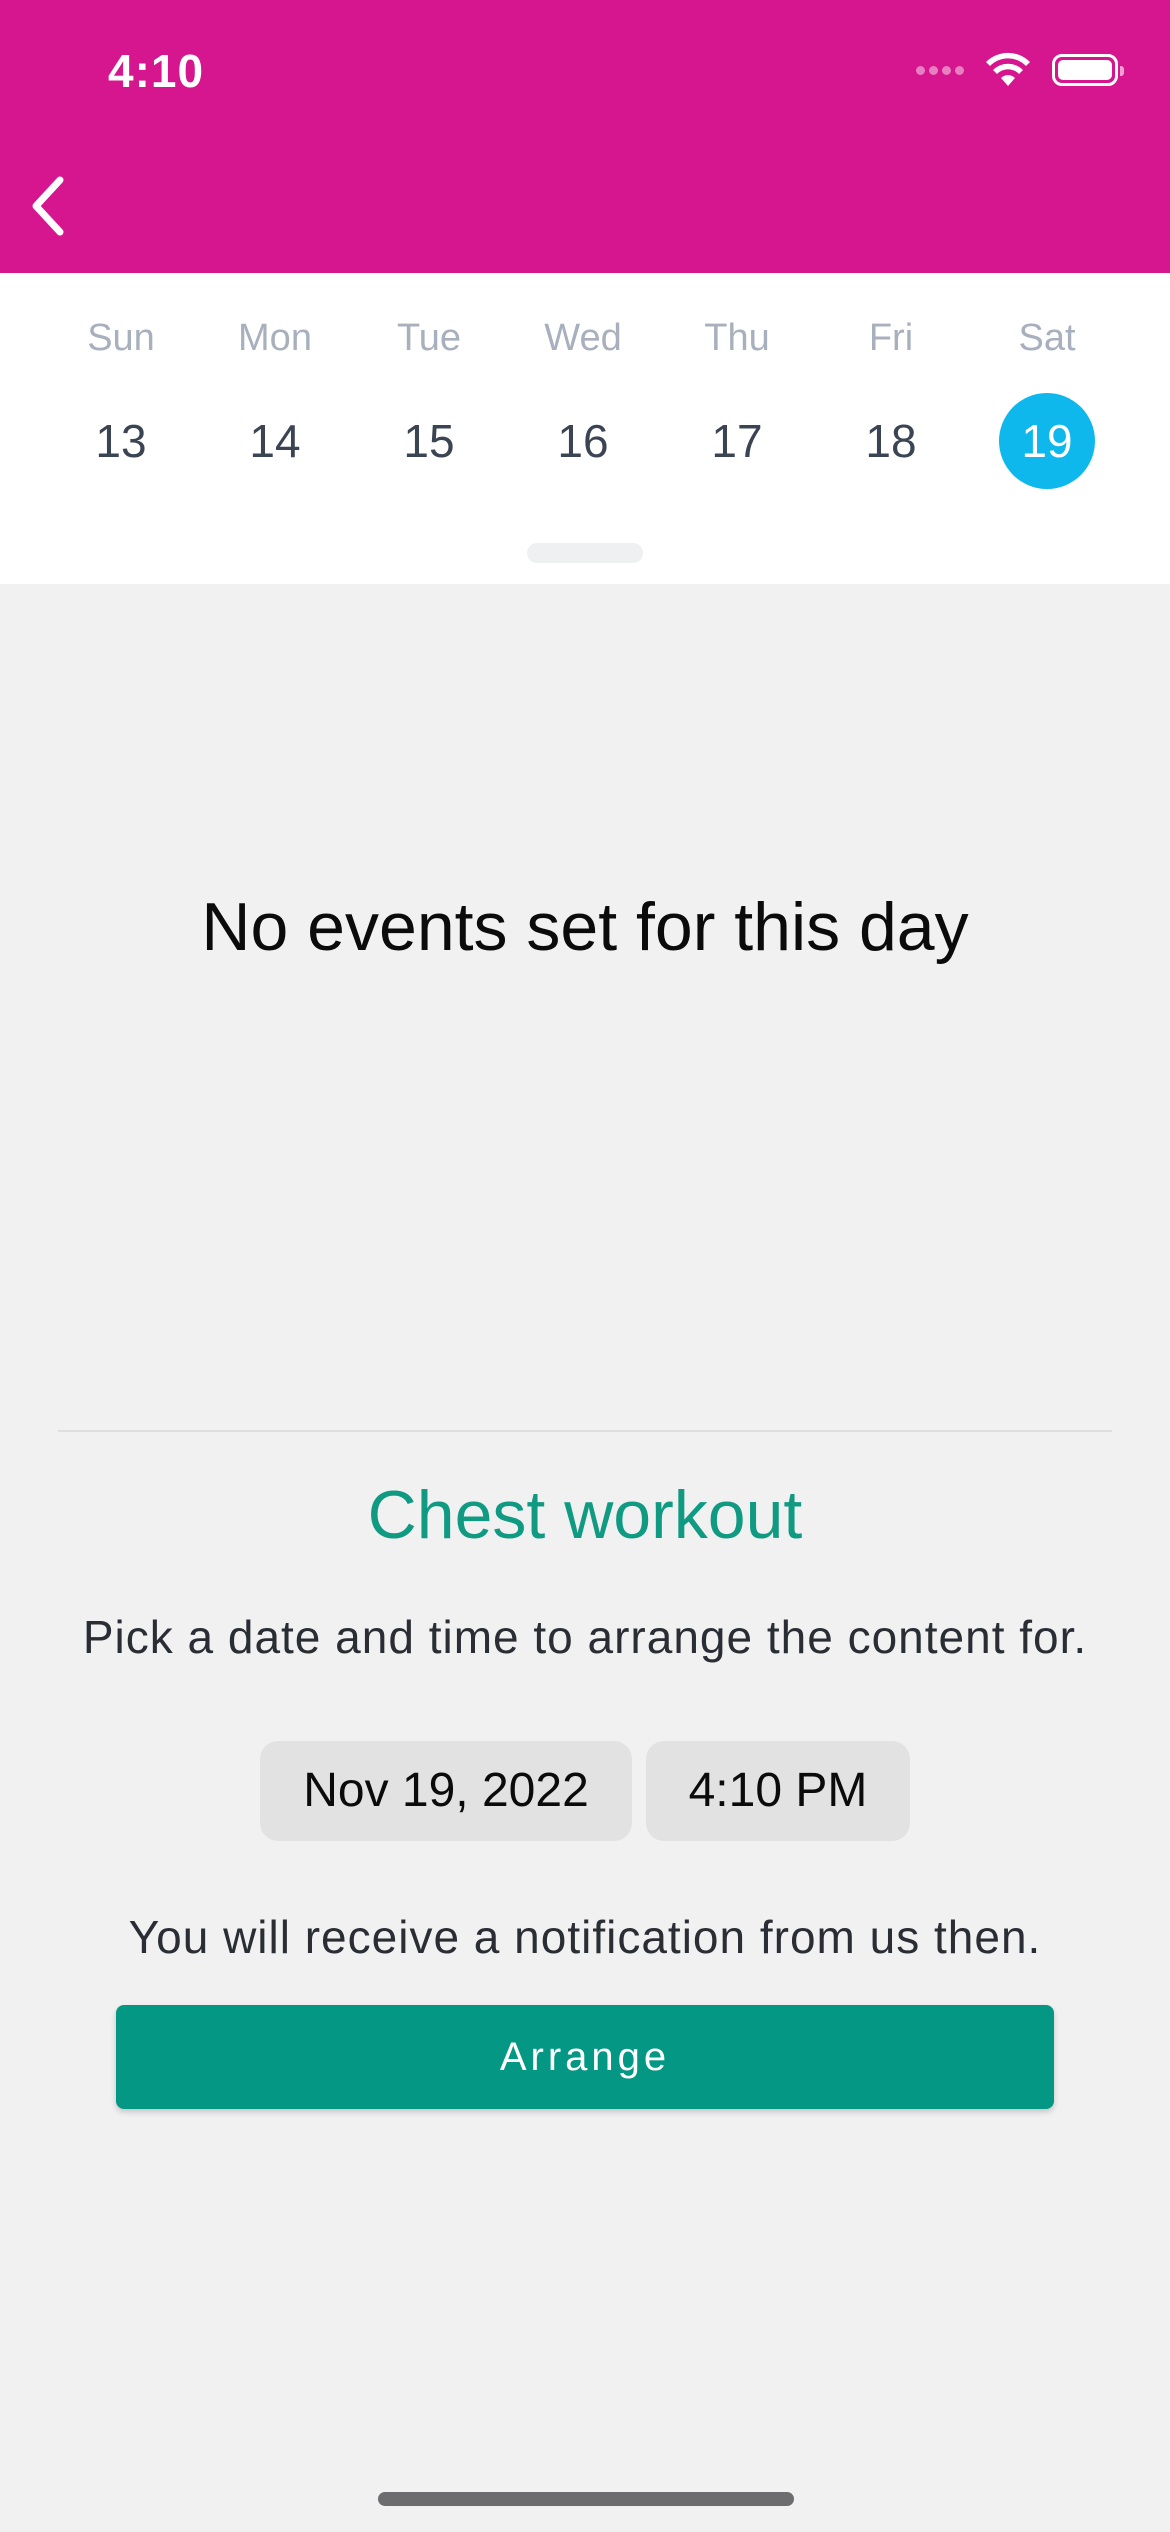  I want to click on day-number-selected: 19, so click(1047, 441).